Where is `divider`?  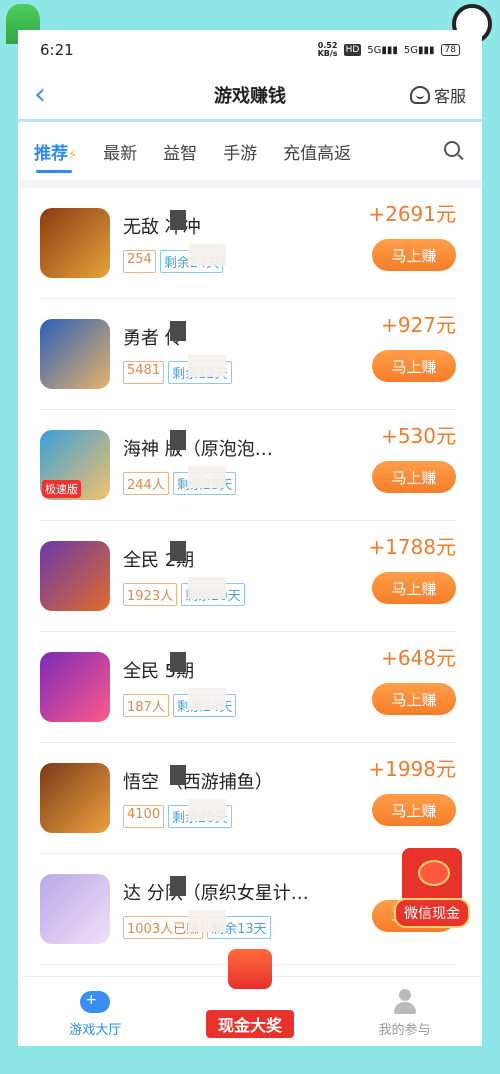 divider is located at coordinates (250, 184).